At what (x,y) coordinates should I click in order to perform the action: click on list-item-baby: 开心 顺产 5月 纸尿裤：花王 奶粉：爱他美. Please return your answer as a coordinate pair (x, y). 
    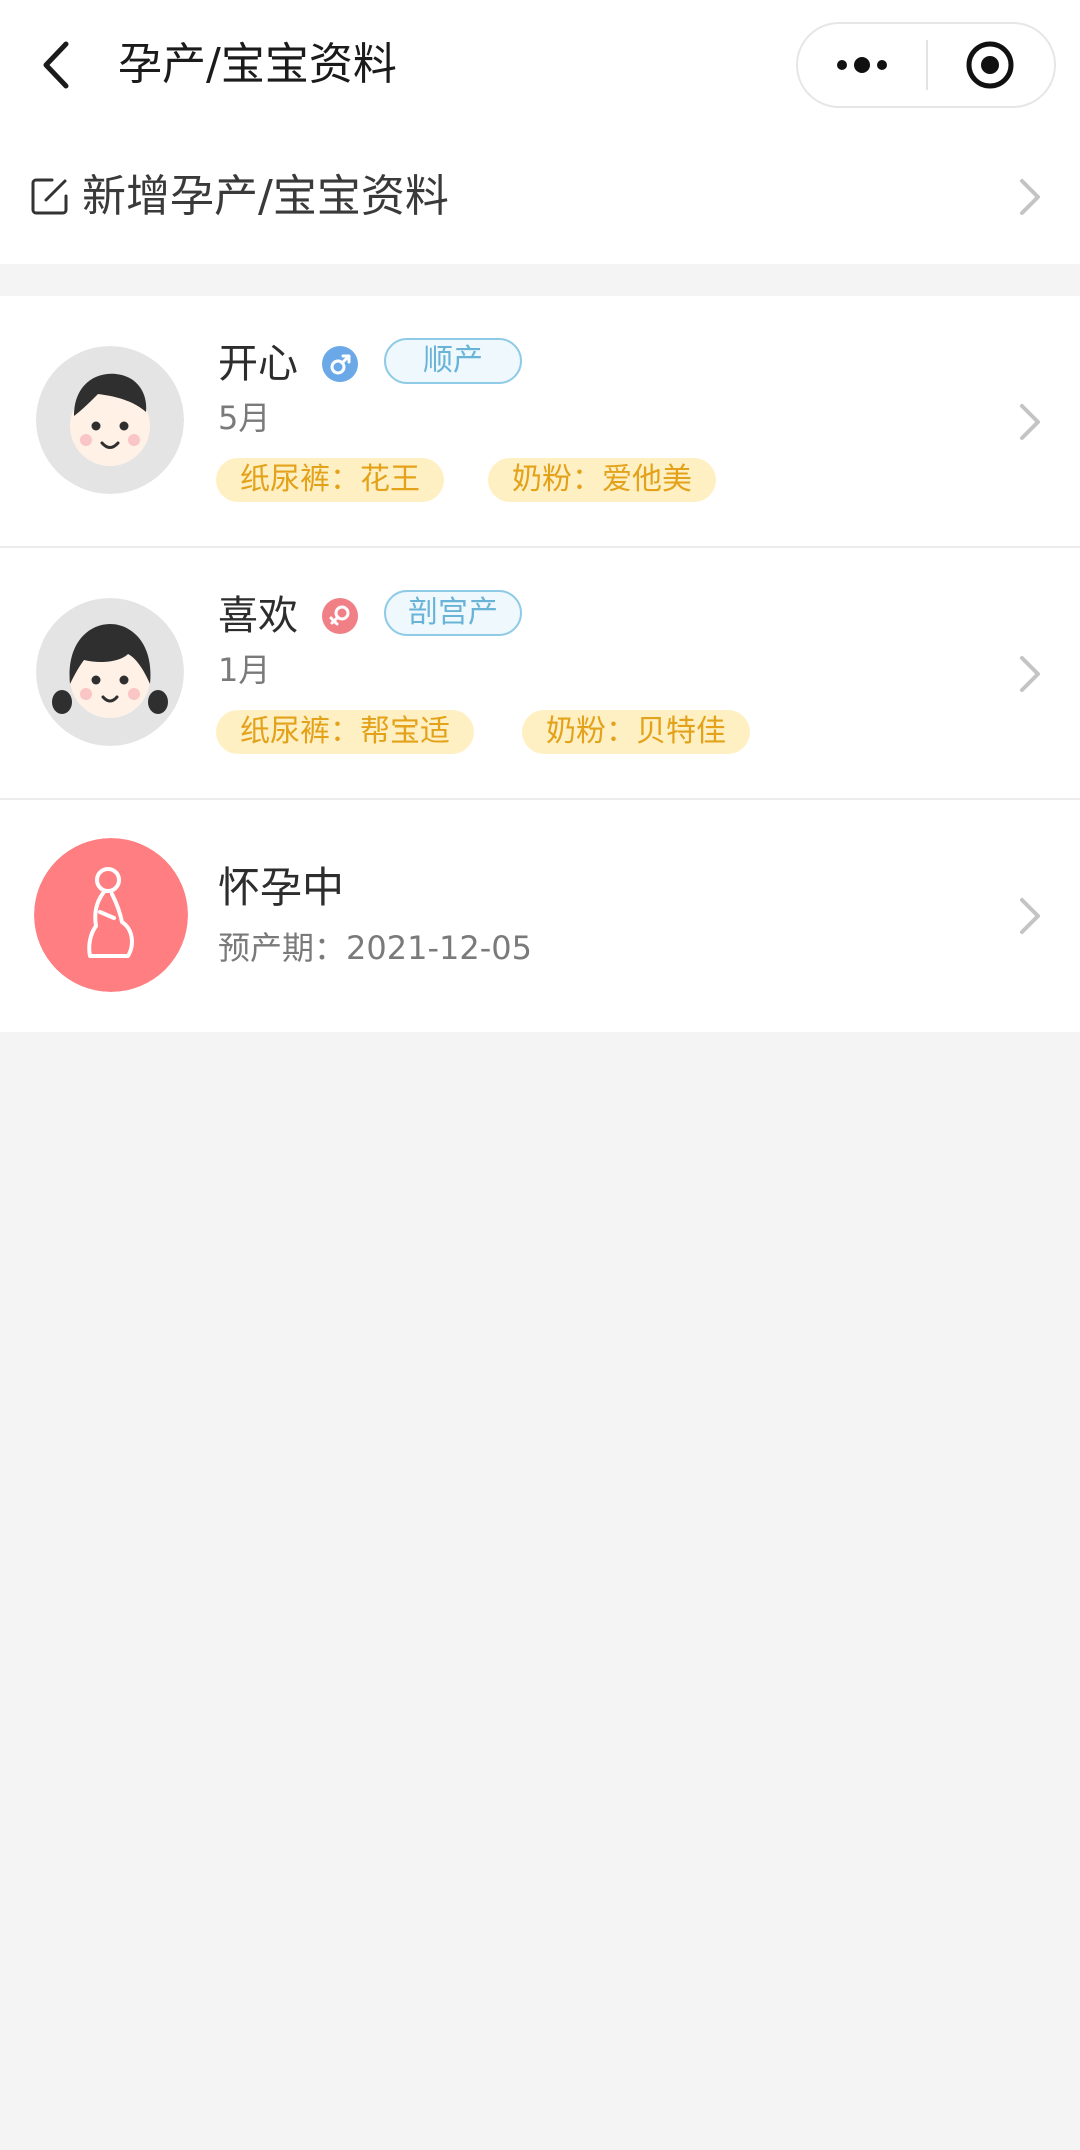
    Looking at the image, I should click on (540, 422).